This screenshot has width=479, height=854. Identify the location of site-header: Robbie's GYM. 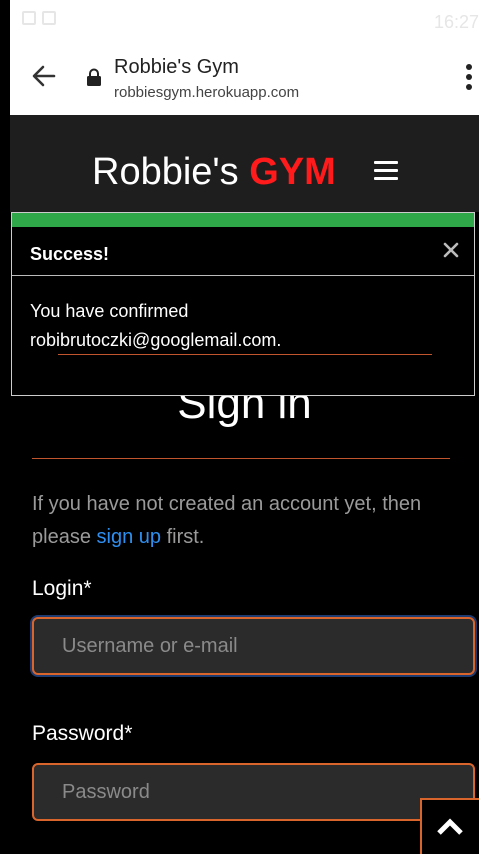
(244, 163).